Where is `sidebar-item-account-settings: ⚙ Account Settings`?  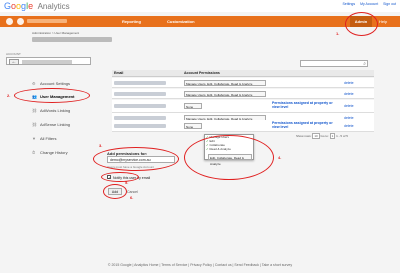 sidebar-item-account-settings: ⚙ Account Settings is located at coordinates (51, 83).